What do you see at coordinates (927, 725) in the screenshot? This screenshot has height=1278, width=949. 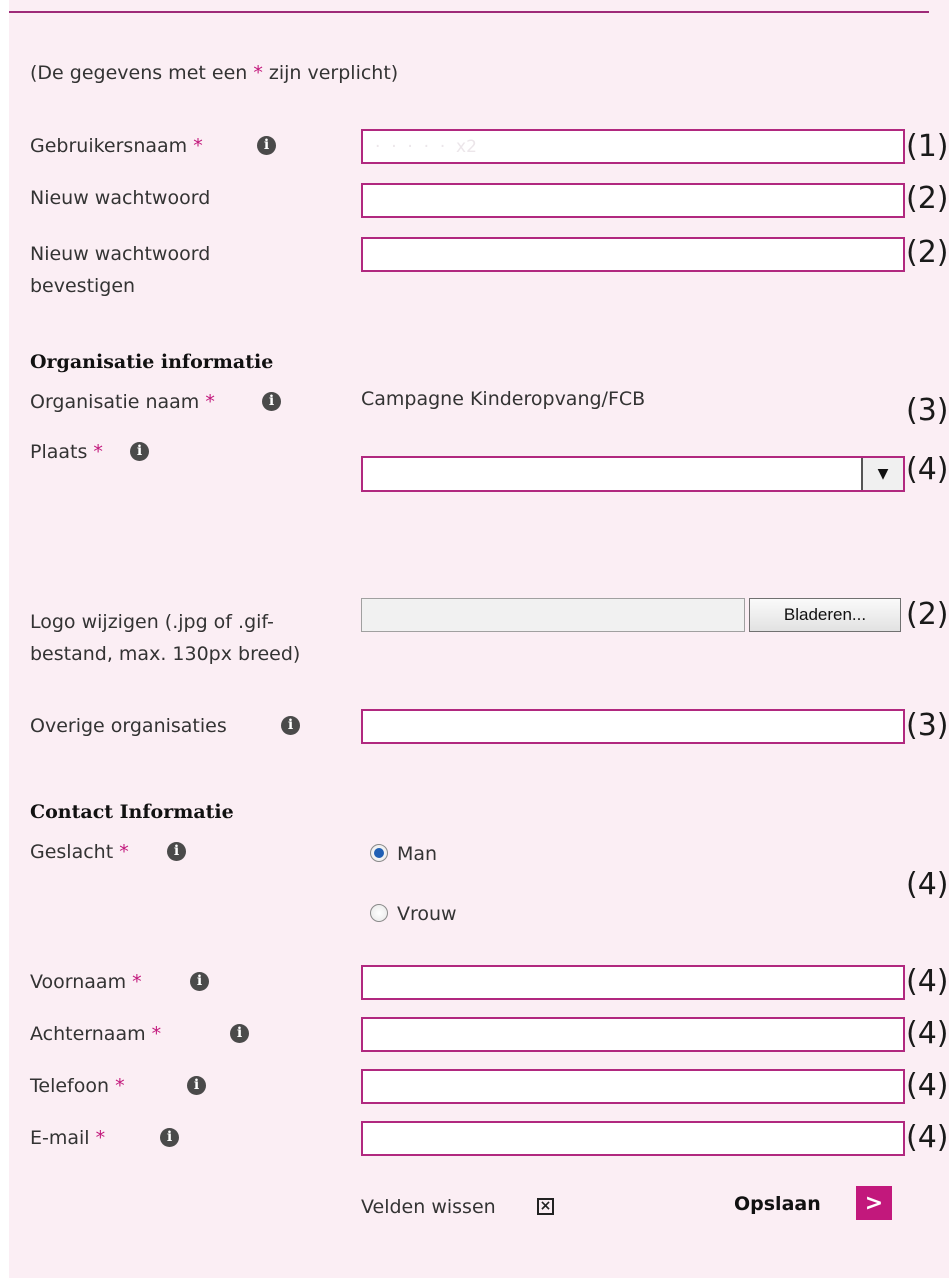 I see `other-organisations-note: (3)` at bounding box center [927, 725].